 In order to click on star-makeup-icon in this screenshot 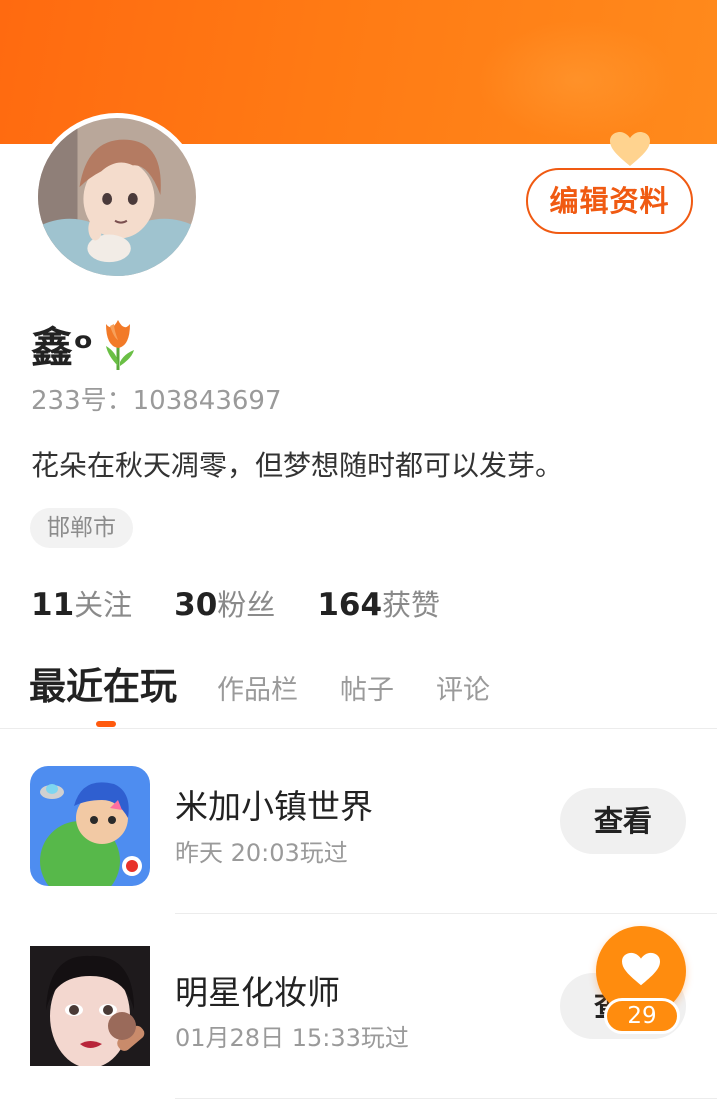, I will do `click(90, 1006)`.